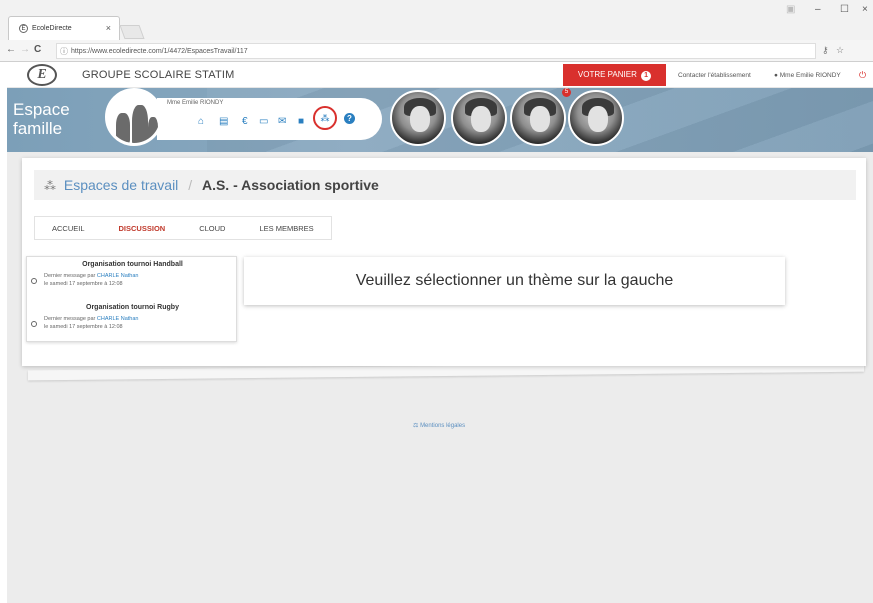 The height and width of the screenshot is (603, 873). Describe the element at coordinates (158, 75) in the screenshot. I see `school-name: GROUPE SCOLAIRE STATIM` at that location.